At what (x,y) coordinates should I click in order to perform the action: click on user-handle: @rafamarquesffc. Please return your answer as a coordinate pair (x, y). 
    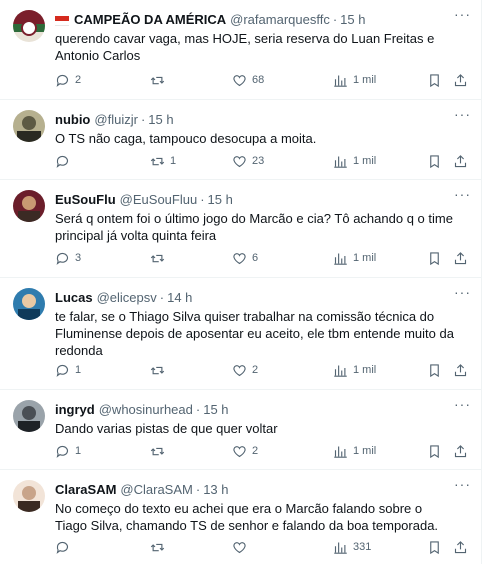
    Looking at the image, I should click on (280, 19).